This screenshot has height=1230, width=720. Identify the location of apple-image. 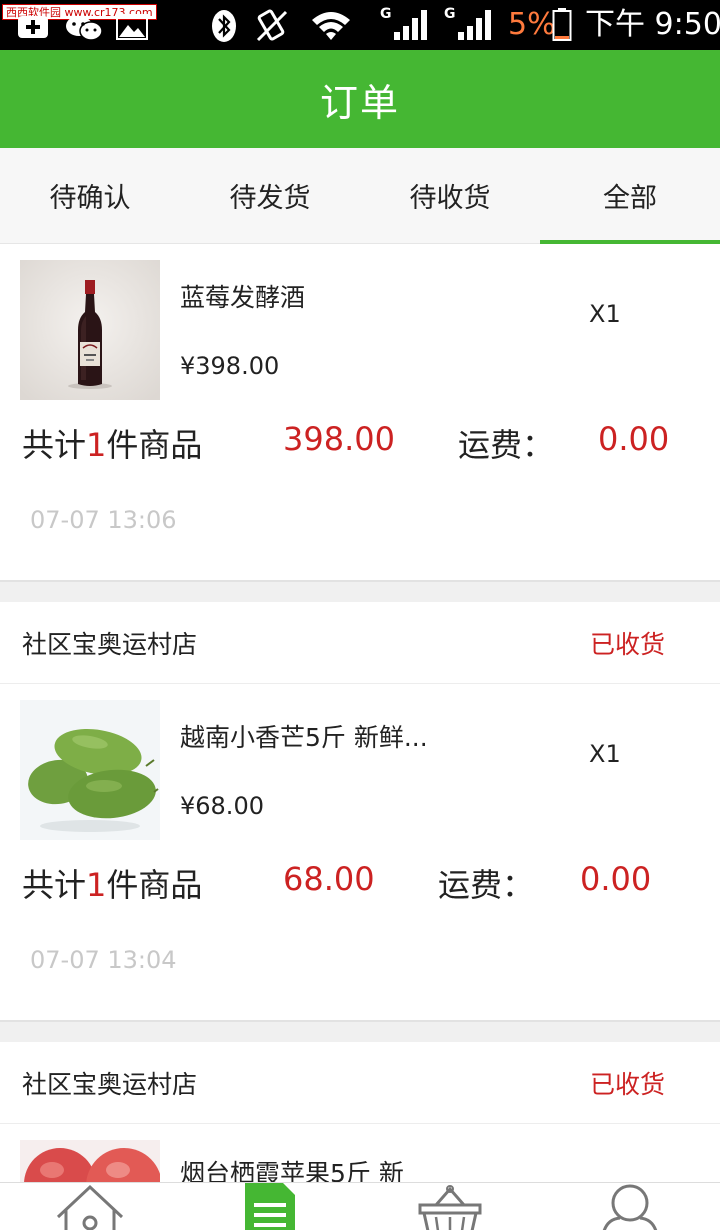
(90, 1161).